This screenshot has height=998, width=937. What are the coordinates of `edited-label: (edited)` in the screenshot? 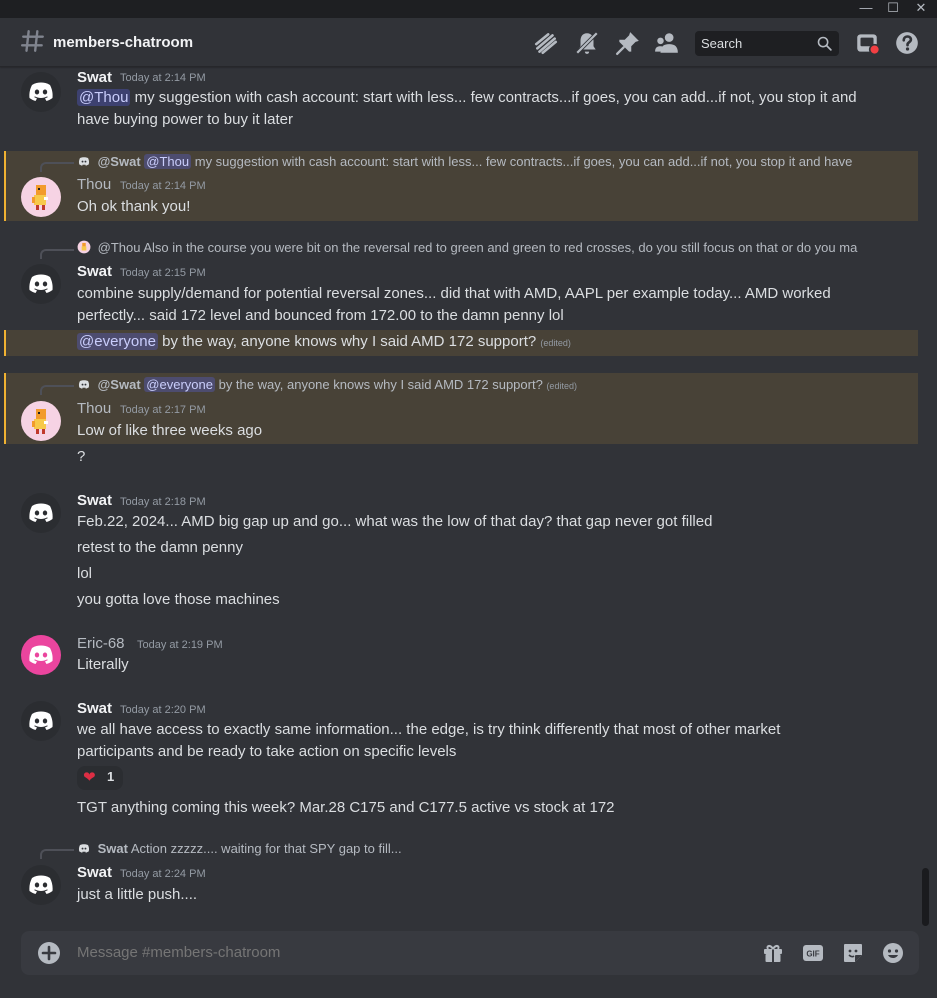 It's located at (561, 386).